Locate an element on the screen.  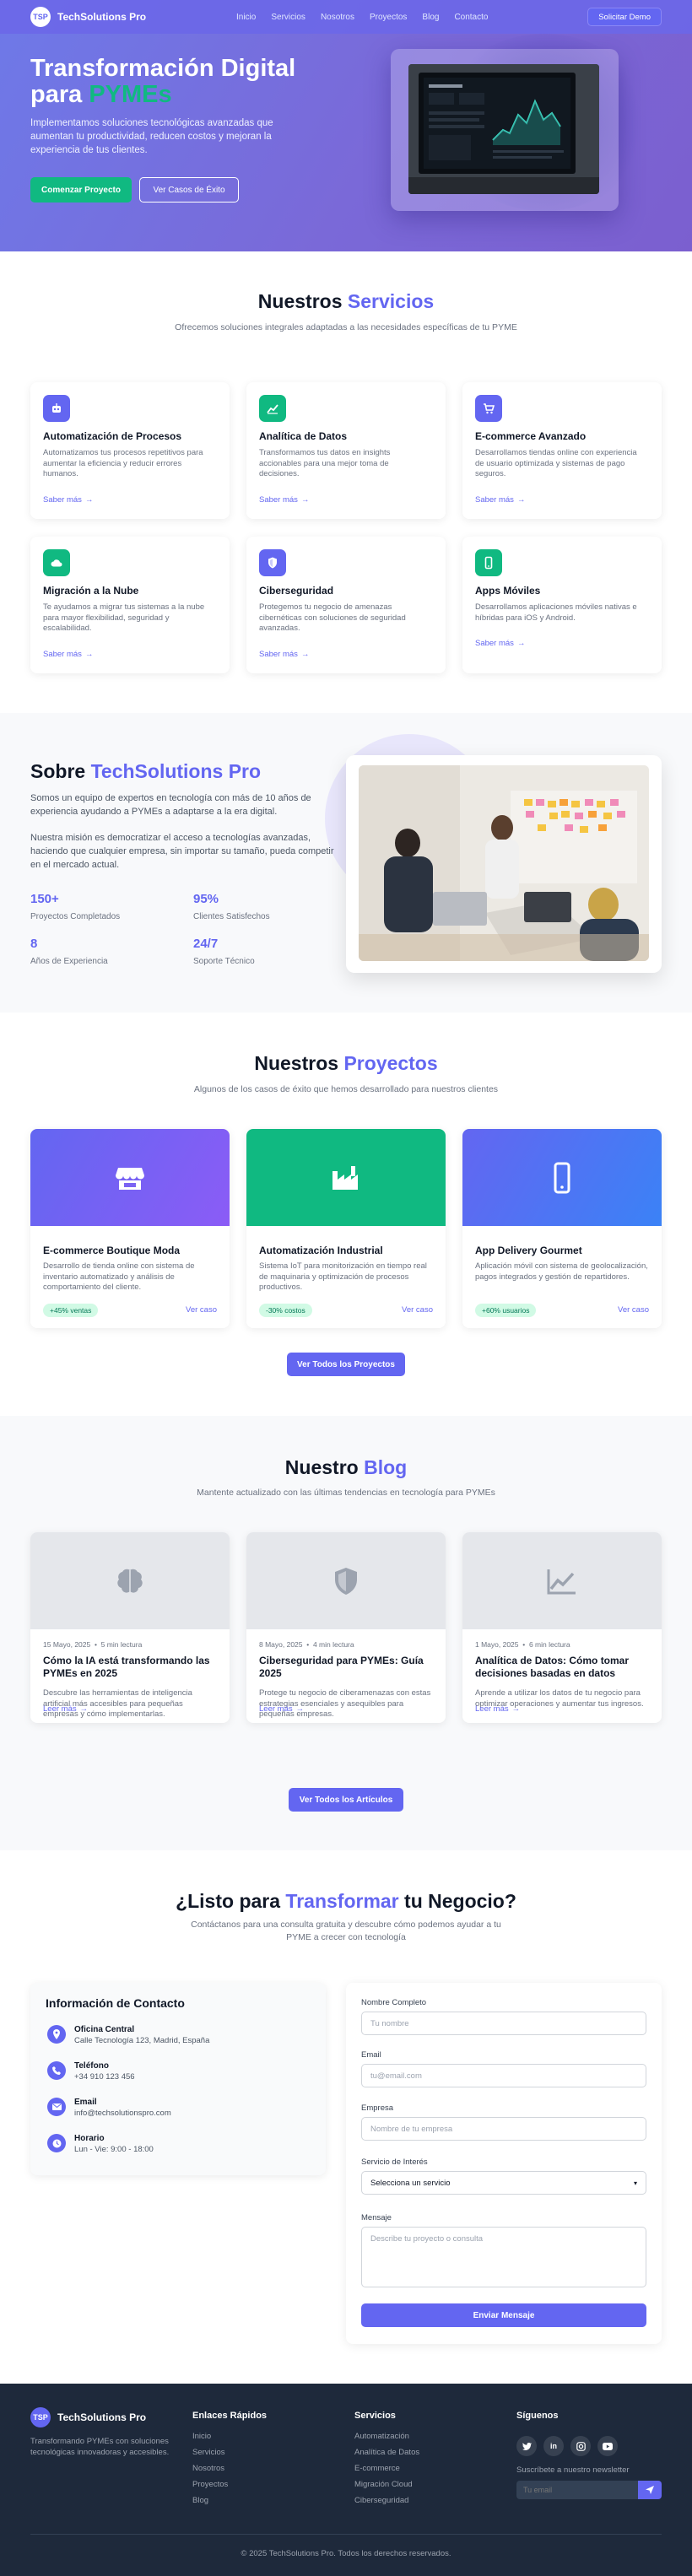
brand-logo: TSP TechSolutions Pro is located at coordinates (88, 17).